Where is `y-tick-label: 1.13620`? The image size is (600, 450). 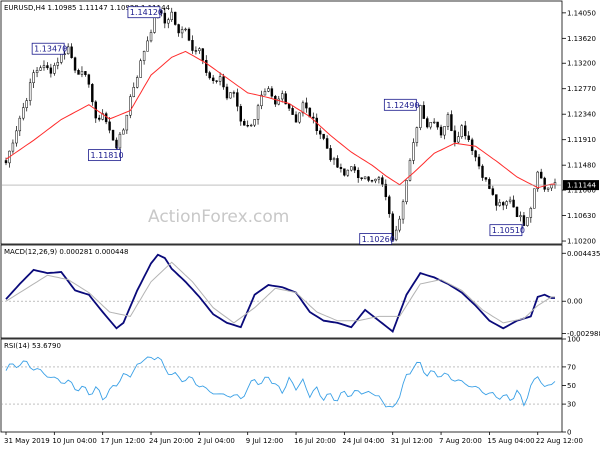
y-tick-label: 1.13620 is located at coordinates (581, 39).